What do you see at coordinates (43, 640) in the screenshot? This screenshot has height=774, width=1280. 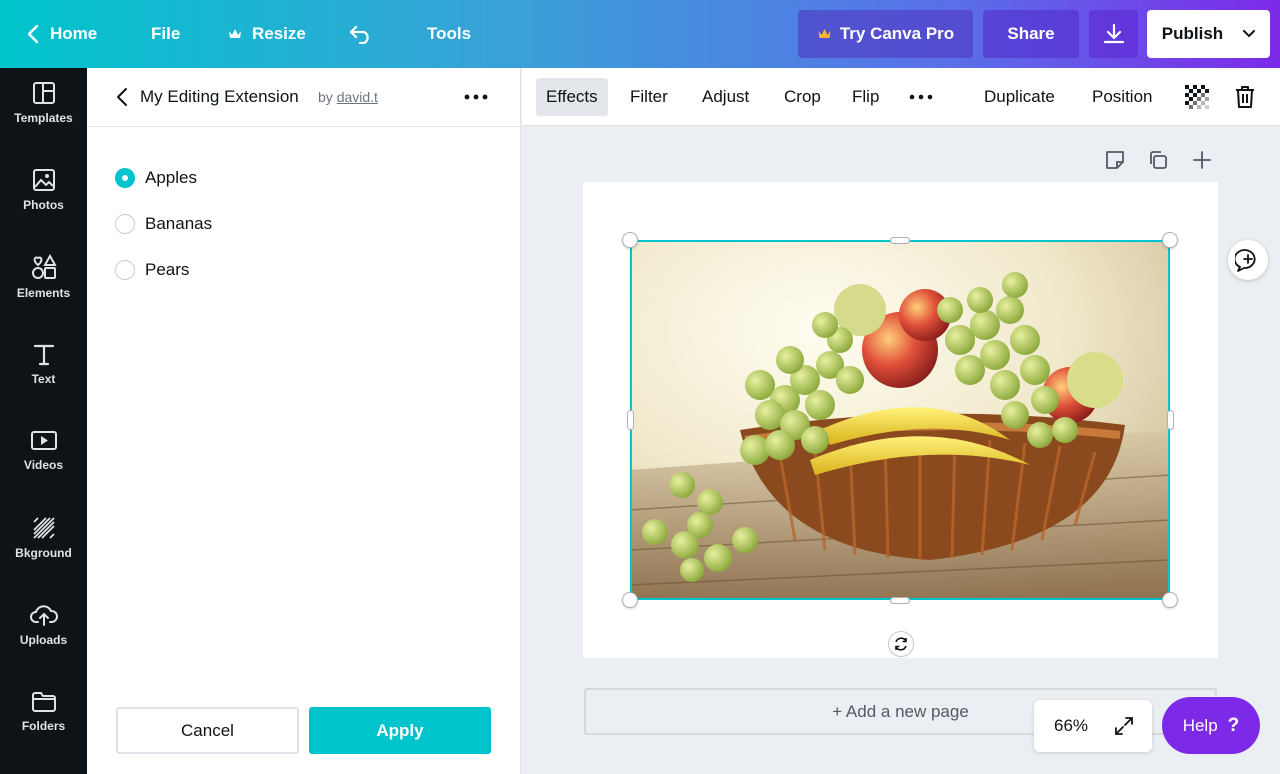 I see `sidebar-item-label: Uploads` at bounding box center [43, 640].